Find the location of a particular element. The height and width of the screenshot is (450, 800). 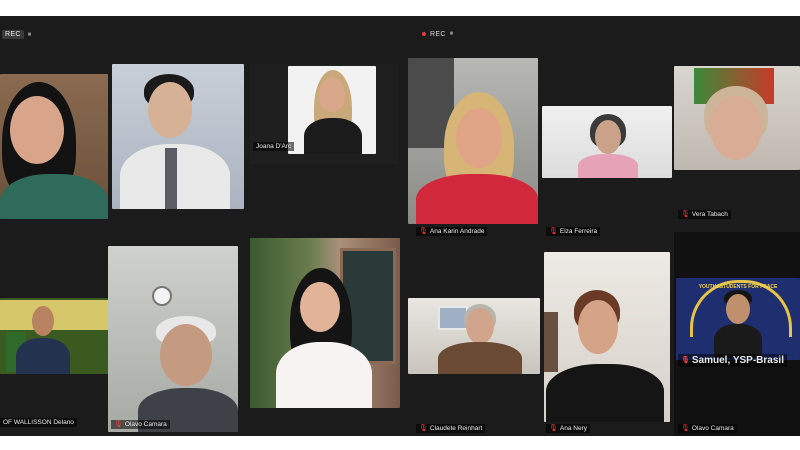

participant-tile: 🎙 Claudete Reinhart is located at coordinates (474, 367).